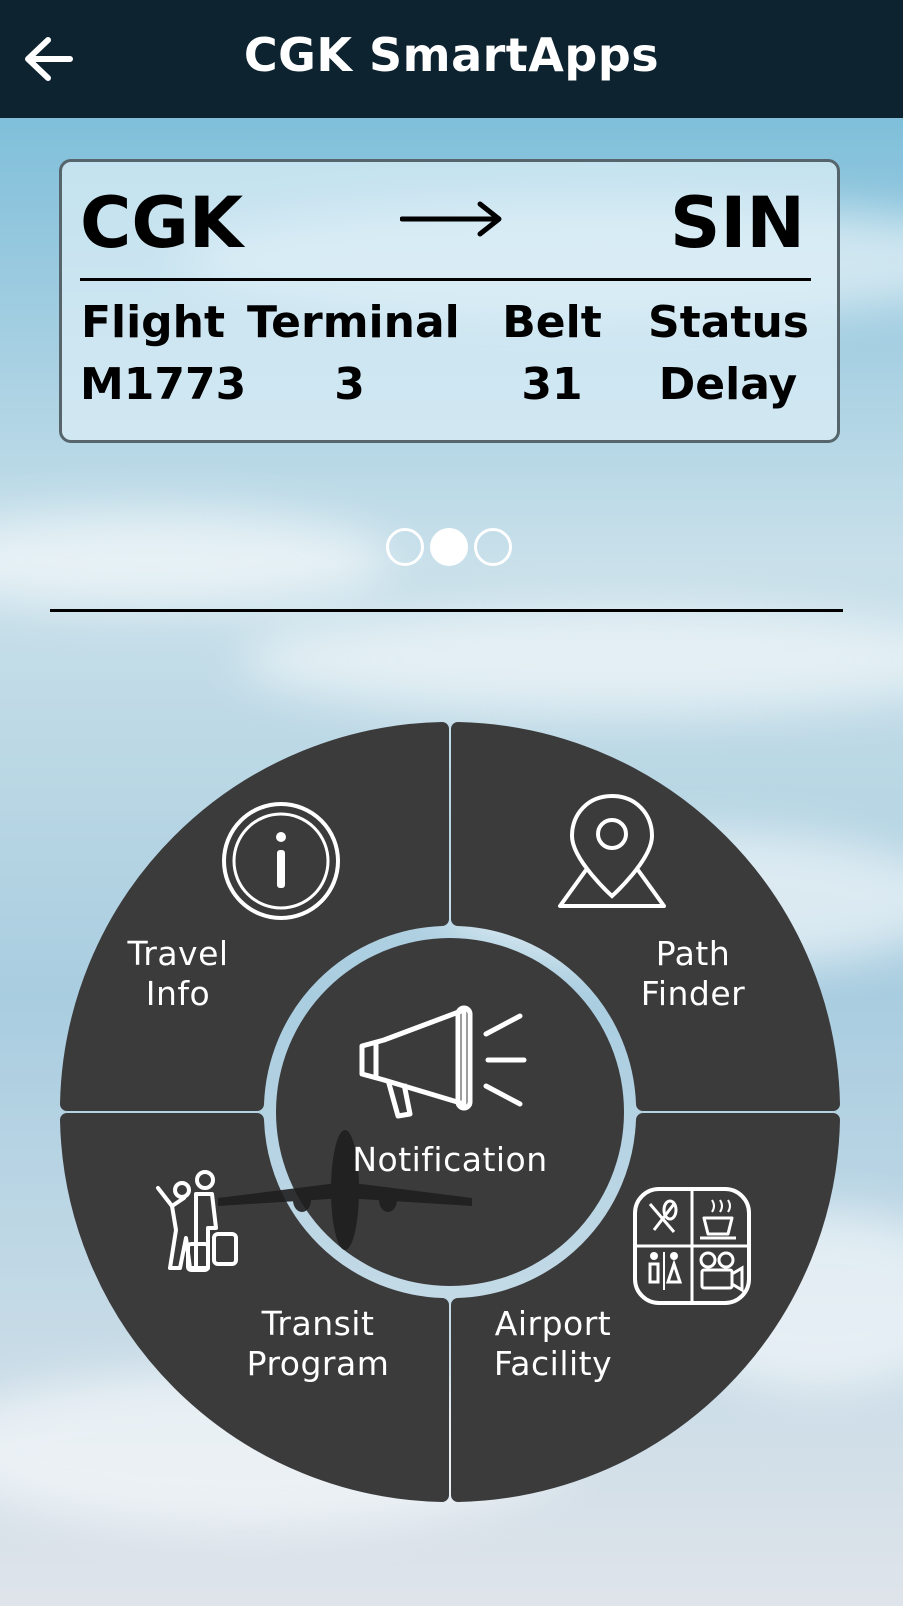 This screenshot has height=1606, width=903. Describe the element at coordinates (552, 322) in the screenshot. I see `belt-header: Belt` at that location.